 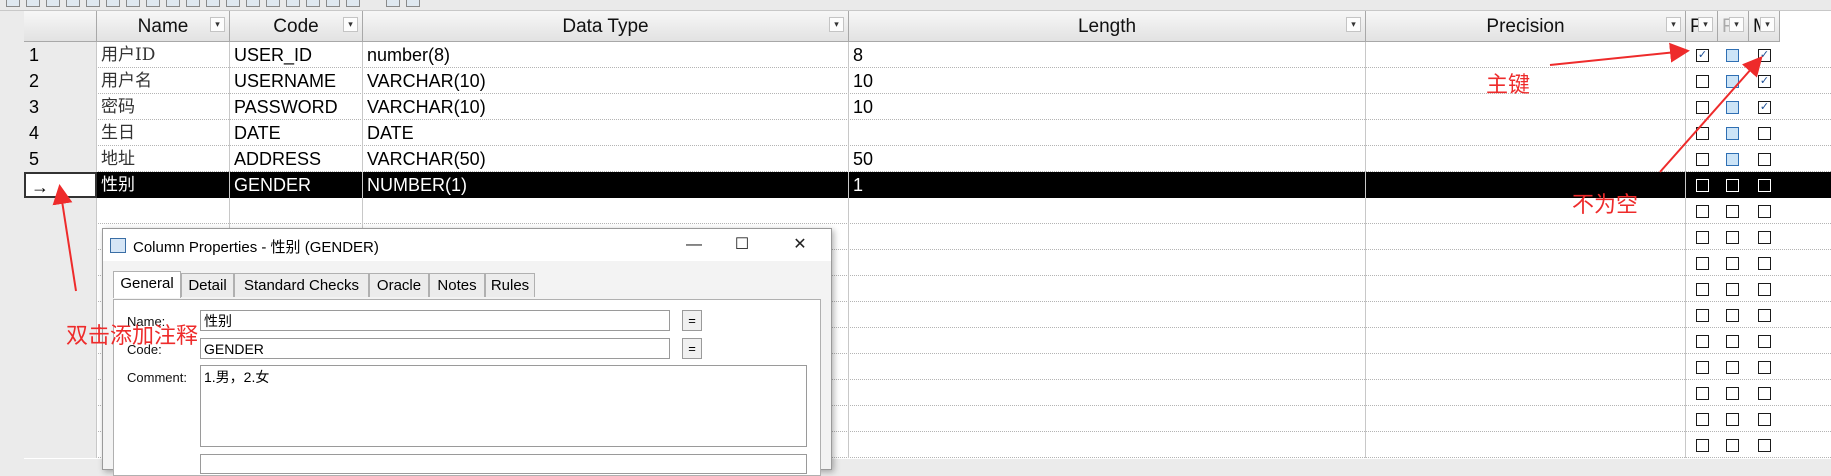 What do you see at coordinates (510, 285) in the screenshot?
I see `tab-rules: Rules` at bounding box center [510, 285].